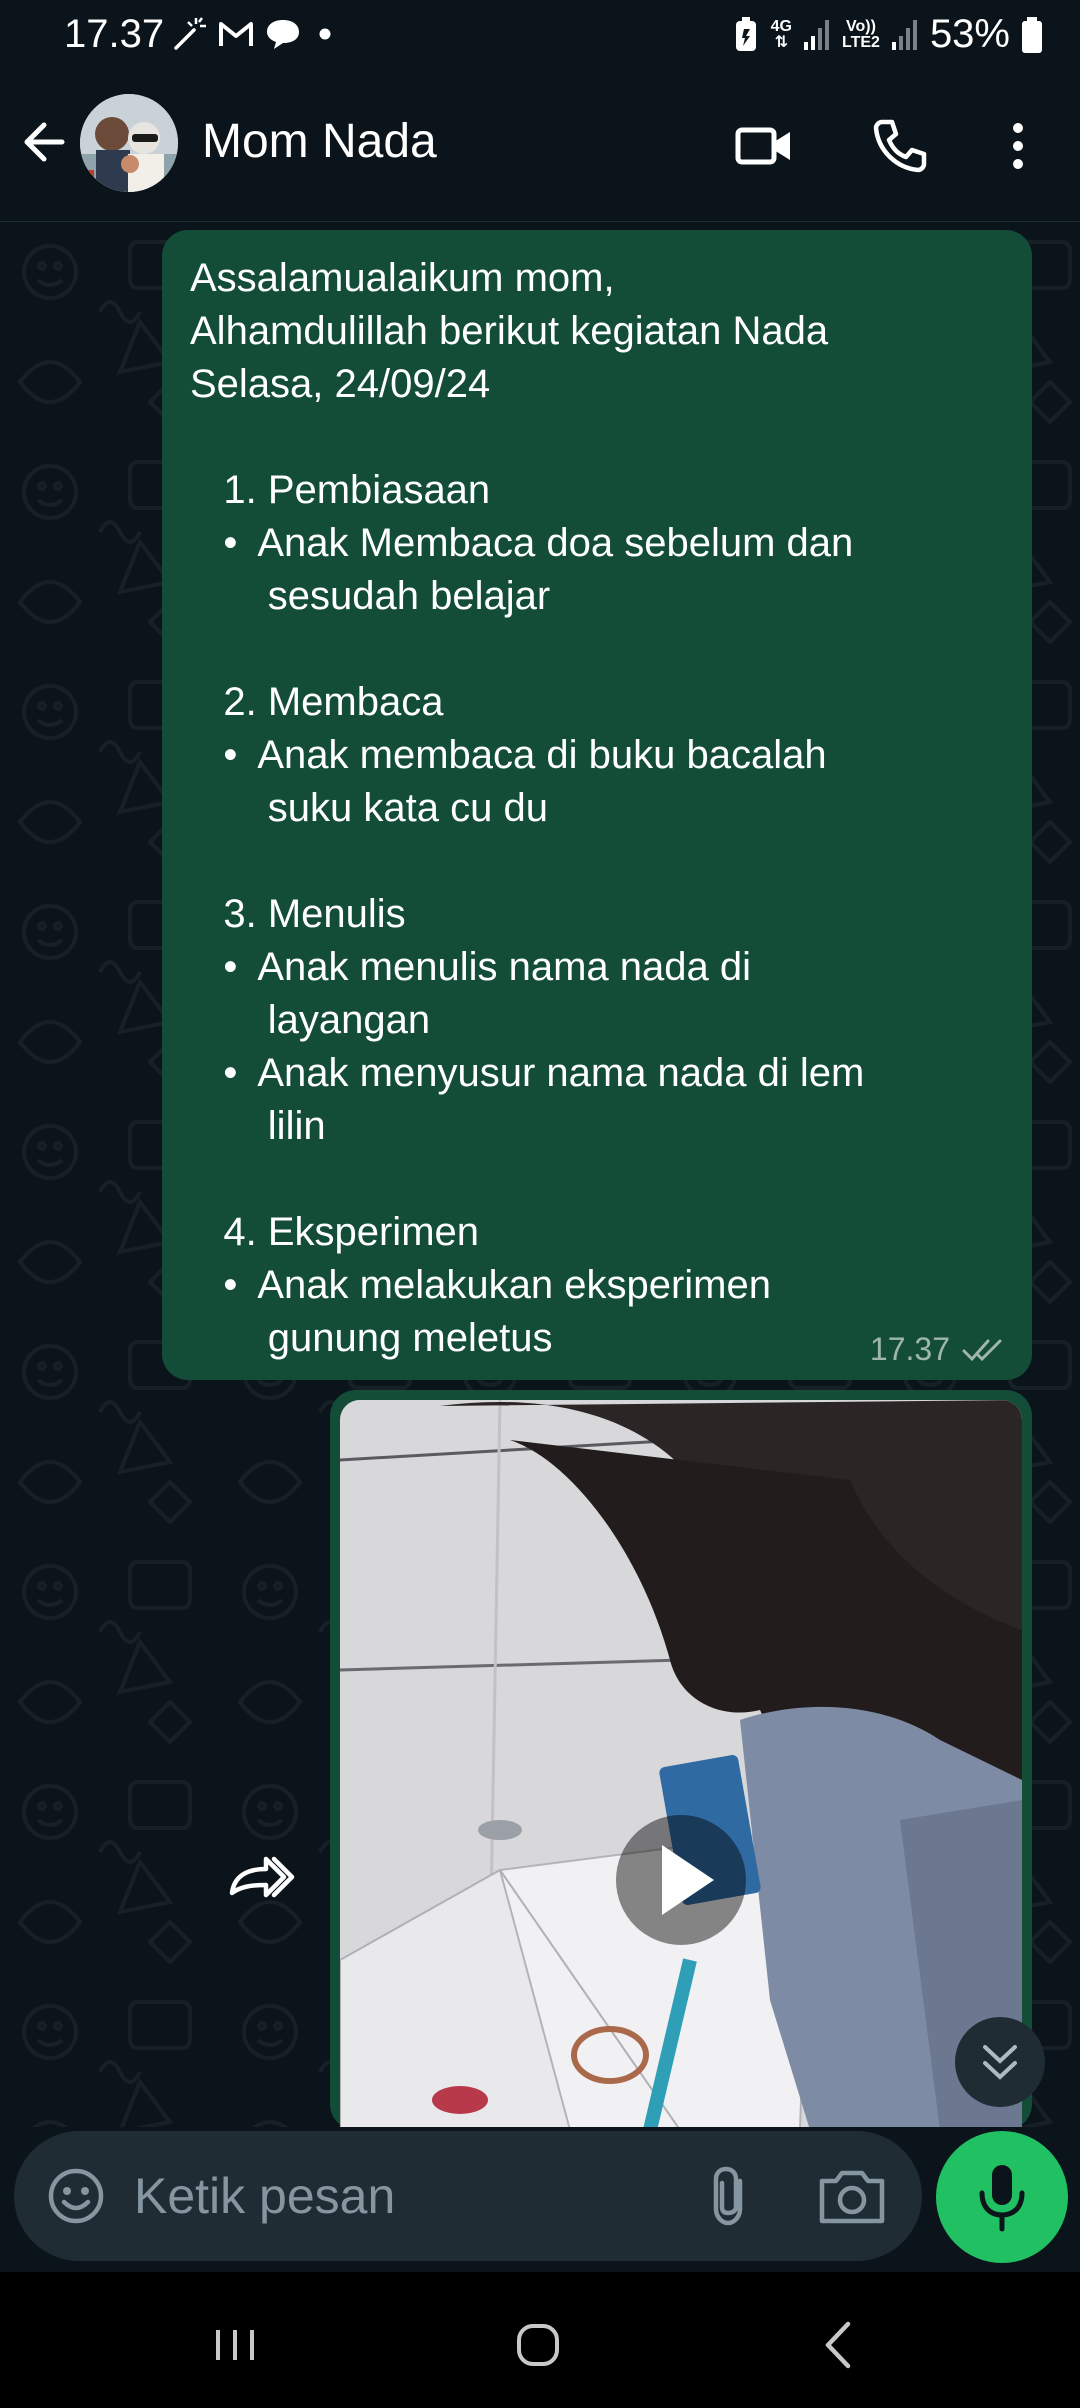  I want to click on double-chevron-down-icon, so click(1000, 2062).